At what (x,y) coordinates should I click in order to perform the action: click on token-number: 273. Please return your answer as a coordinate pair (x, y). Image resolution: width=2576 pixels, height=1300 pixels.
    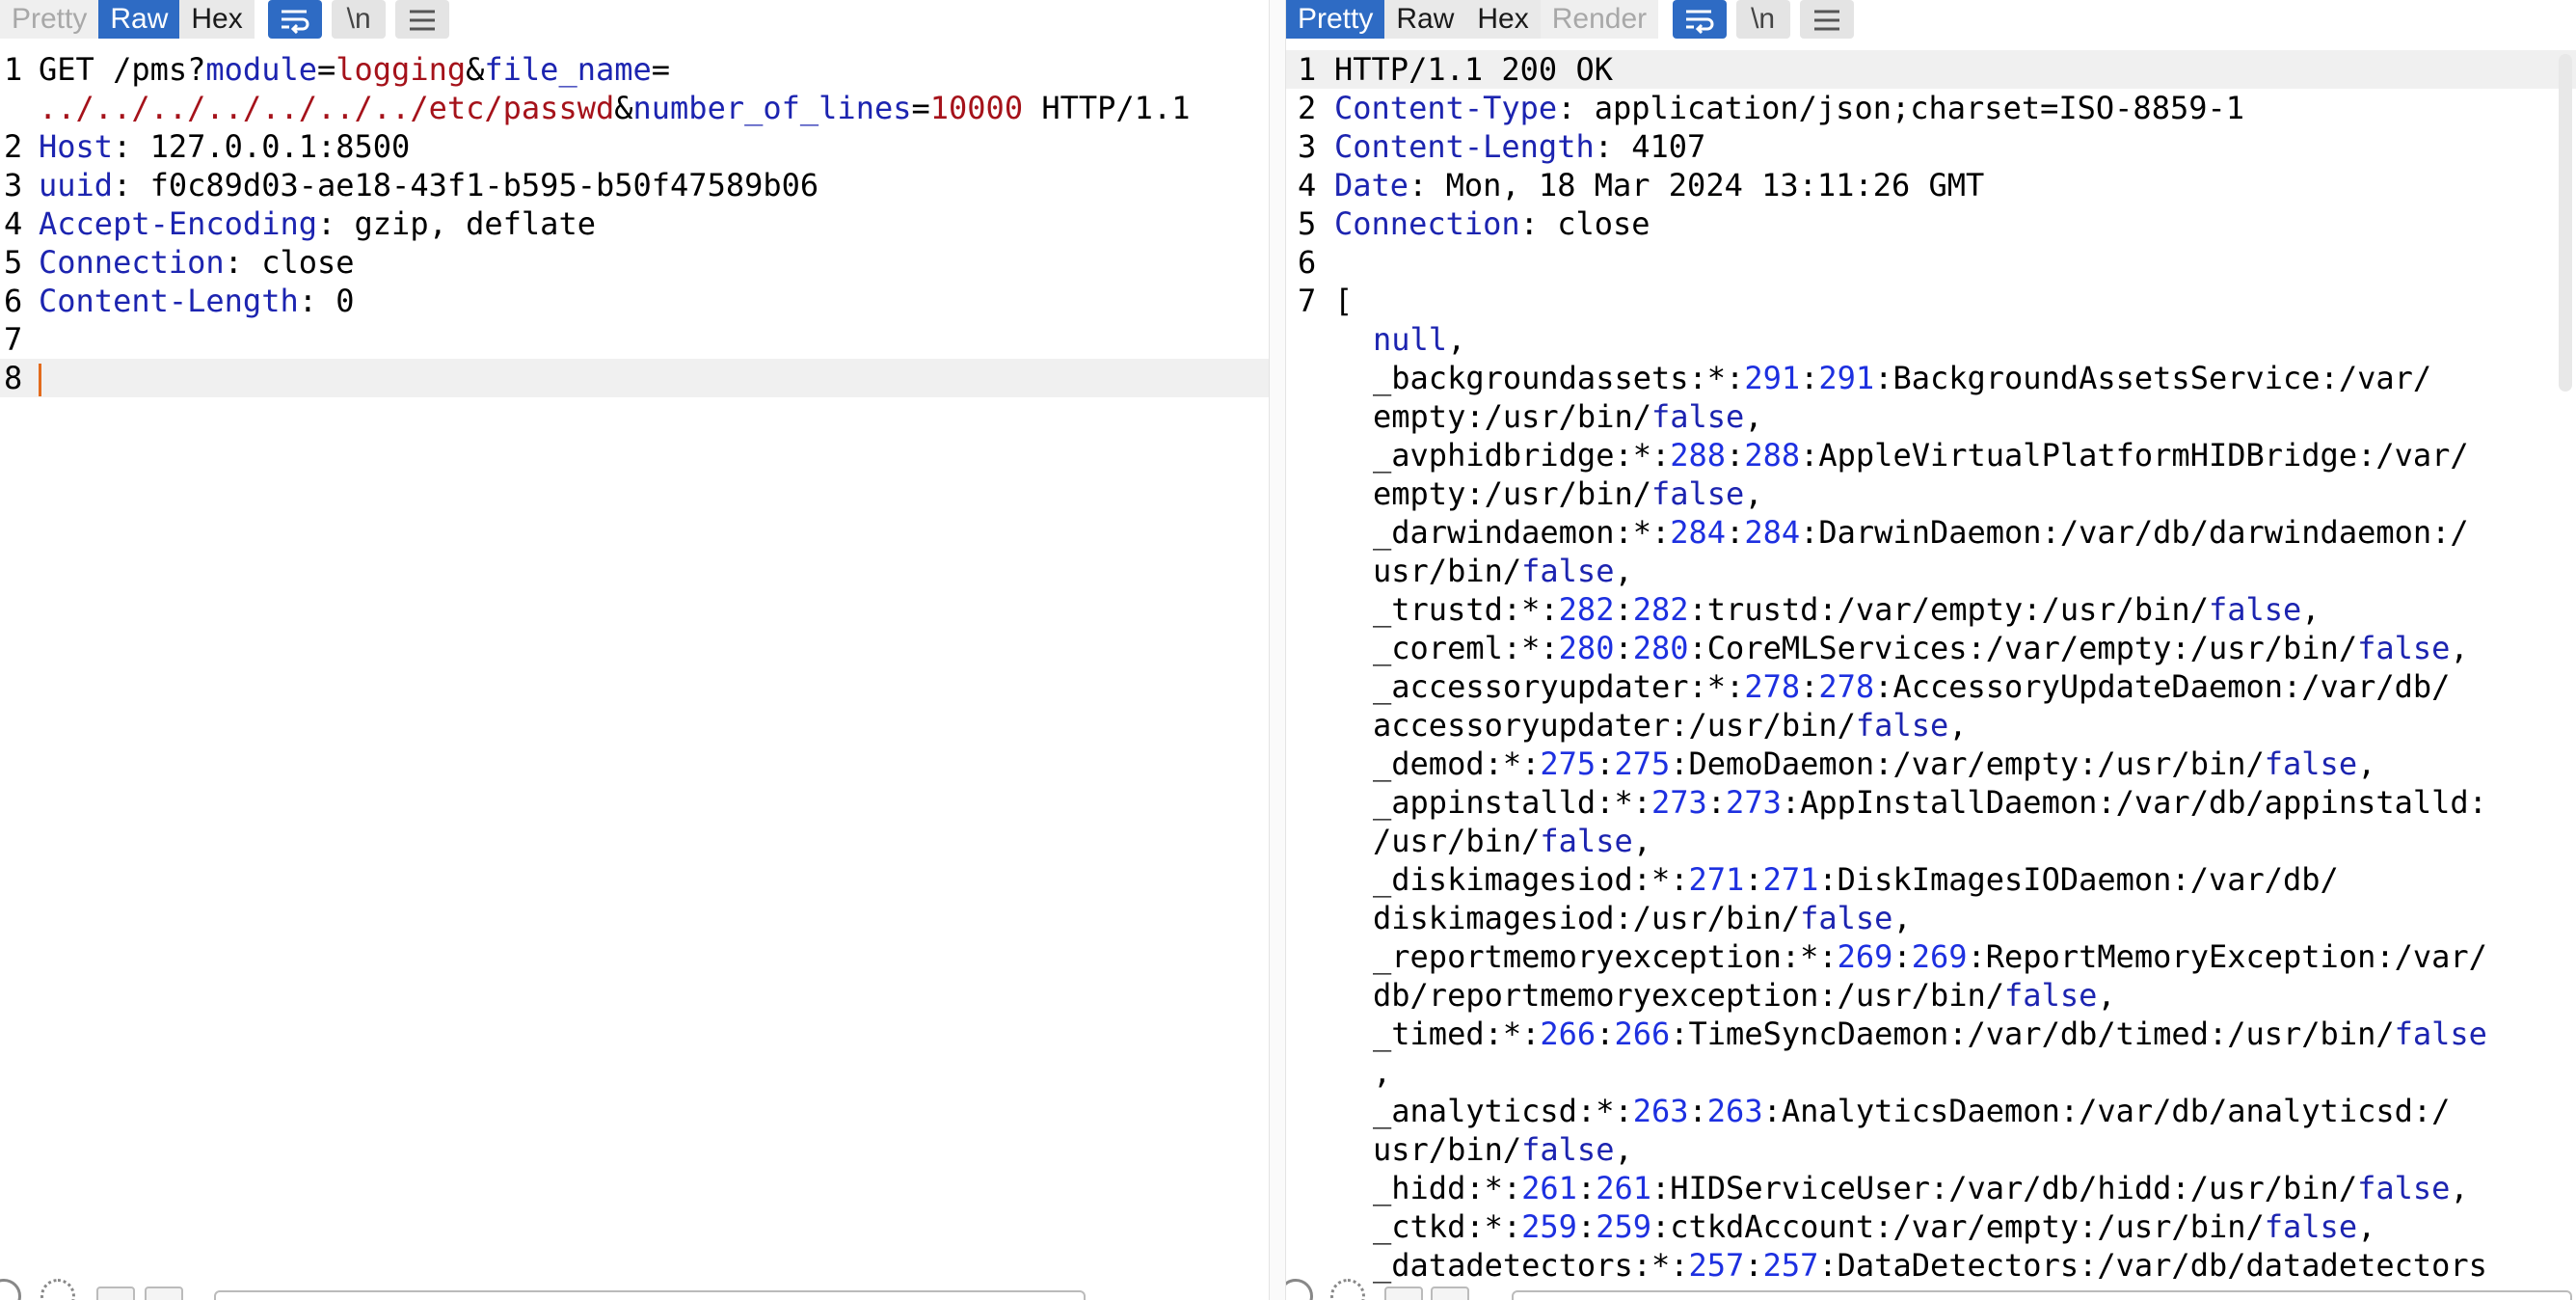
    Looking at the image, I should click on (1679, 802).